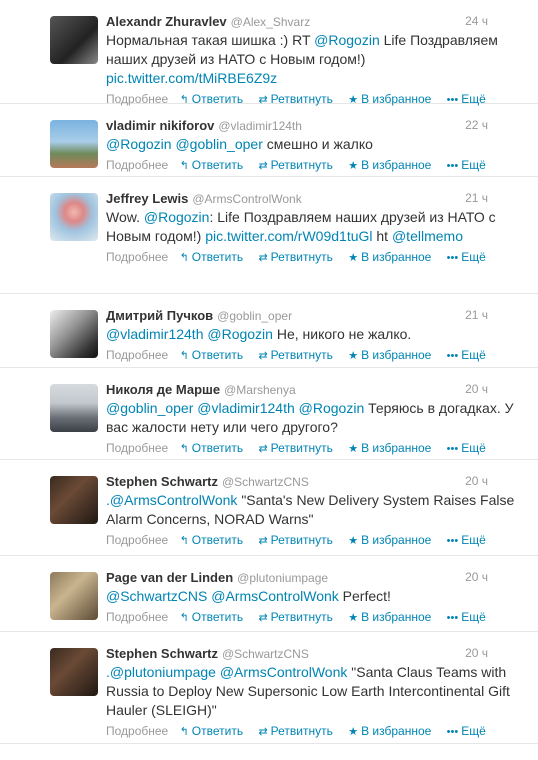 The image size is (538, 760). What do you see at coordinates (271, 22) in the screenshot?
I see `author-handle: @Alex_Shvarz` at bounding box center [271, 22].